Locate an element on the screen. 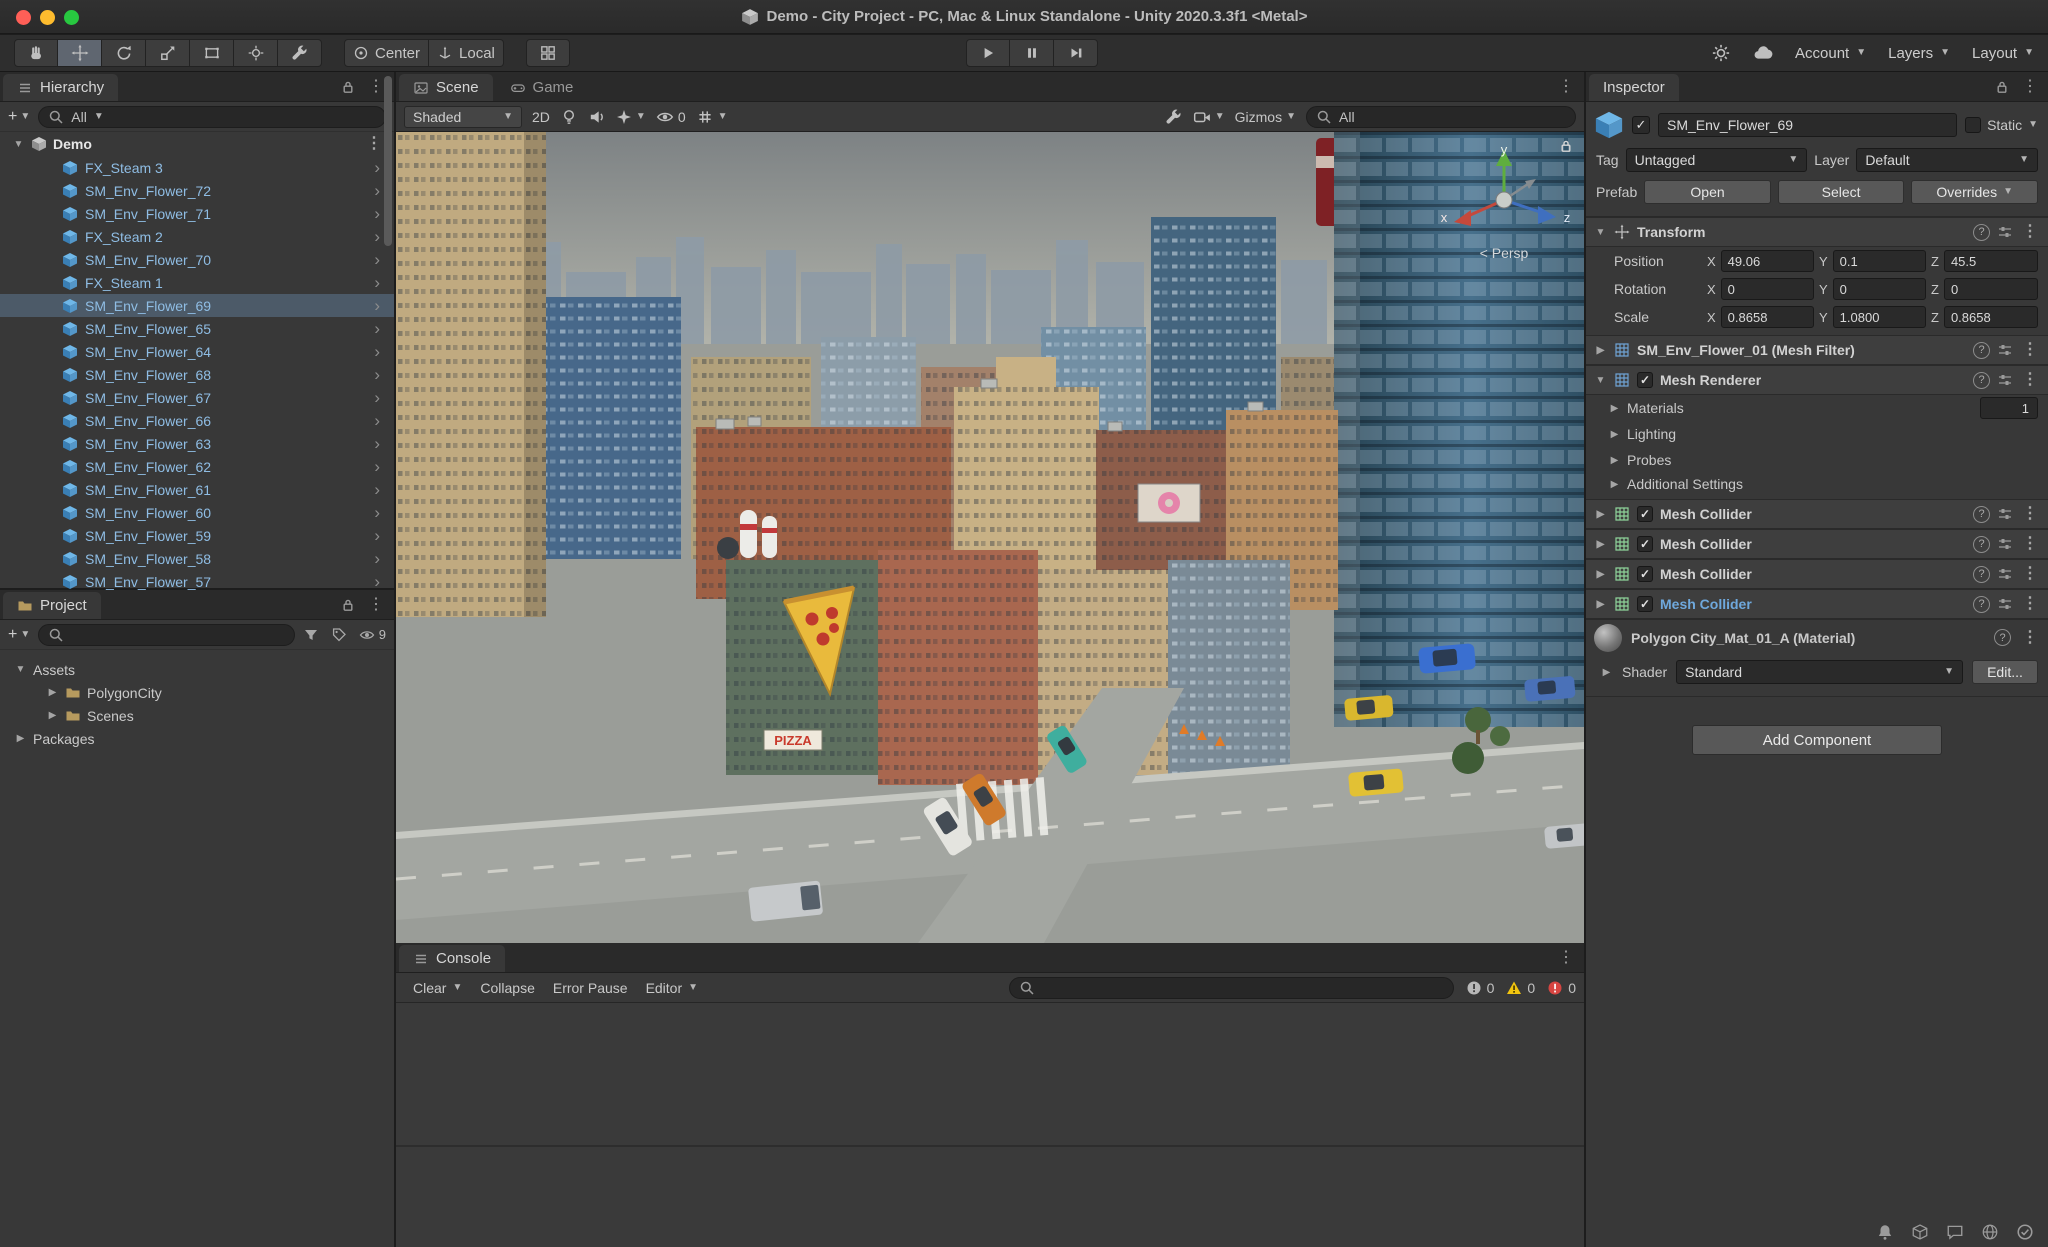  hierarchy-item: SM_Env_Flower_70 › is located at coordinates (197, 259).